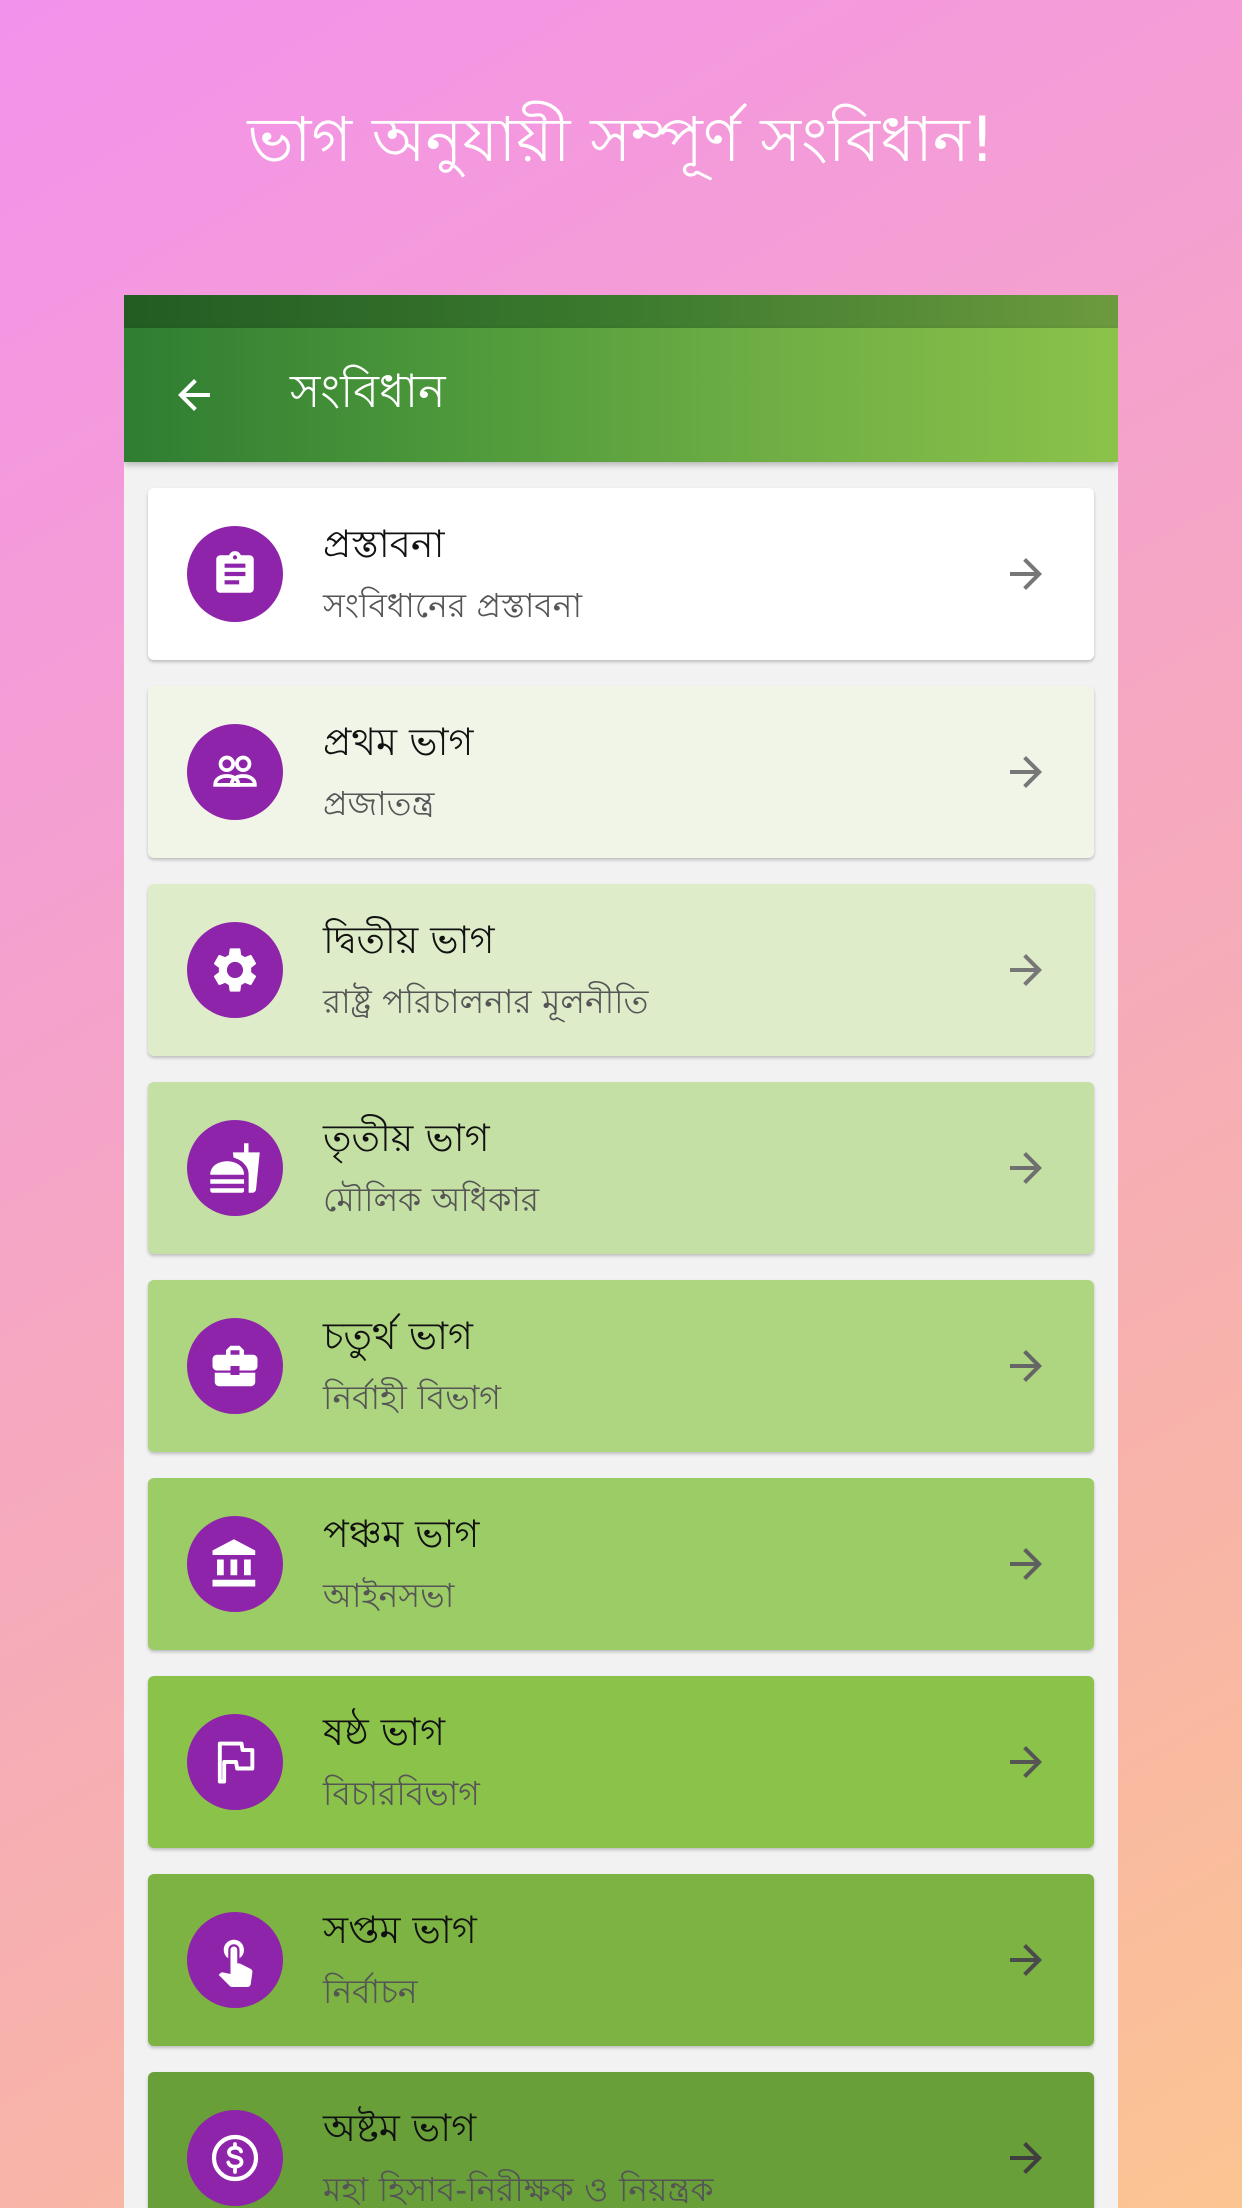 The width and height of the screenshot is (1242, 2208). Describe the element at coordinates (384, 544) in the screenshot. I see `item-title: প্রস্তাবনা` at that location.